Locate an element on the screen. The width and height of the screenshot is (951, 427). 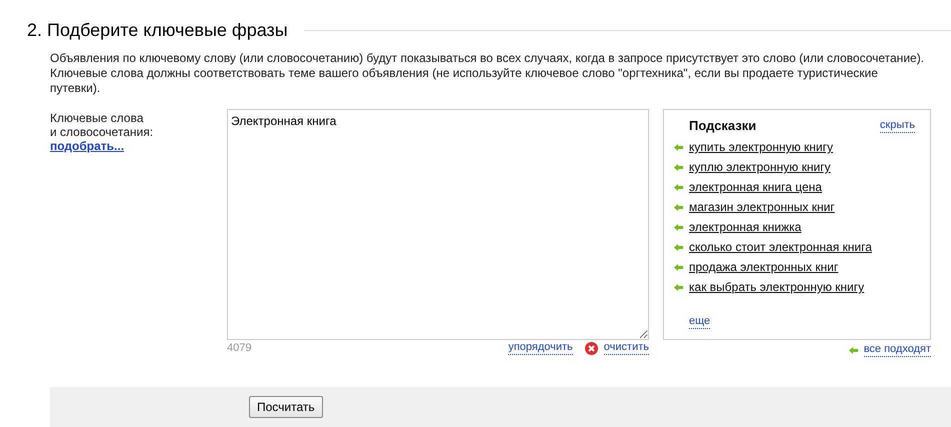
clear-link: очистить is located at coordinates (626, 348).